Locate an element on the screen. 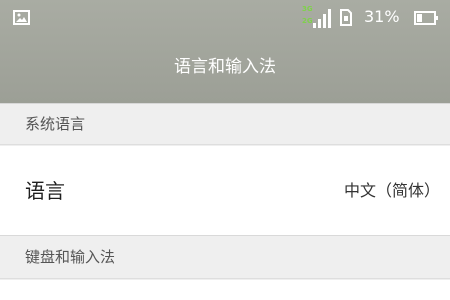 Image resolution: width=450 pixels, height=300 pixels. language-value: 中文（简体） is located at coordinates (391, 190).